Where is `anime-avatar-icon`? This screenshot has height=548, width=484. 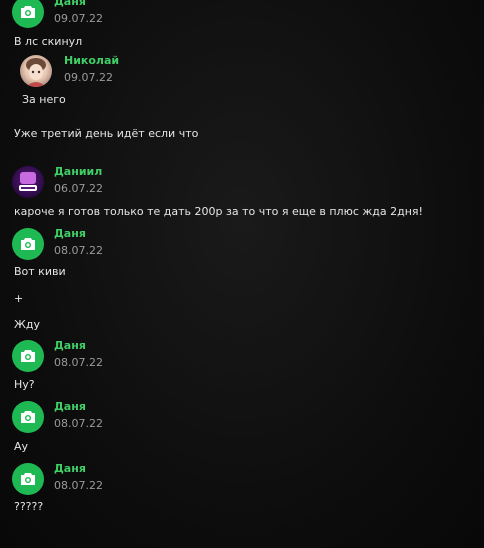 anime-avatar-icon is located at coordinates (36, 72).